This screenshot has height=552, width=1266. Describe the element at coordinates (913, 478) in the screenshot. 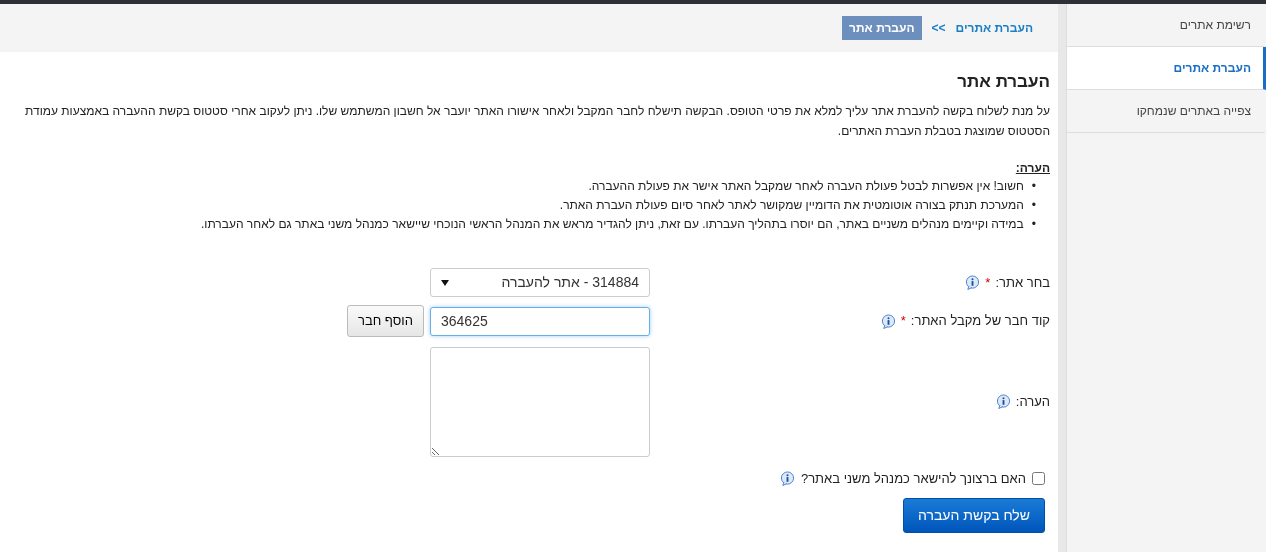

I see `checkbox-label: האם ברצונך להישאר כמנהל משני באתר?` at that location.